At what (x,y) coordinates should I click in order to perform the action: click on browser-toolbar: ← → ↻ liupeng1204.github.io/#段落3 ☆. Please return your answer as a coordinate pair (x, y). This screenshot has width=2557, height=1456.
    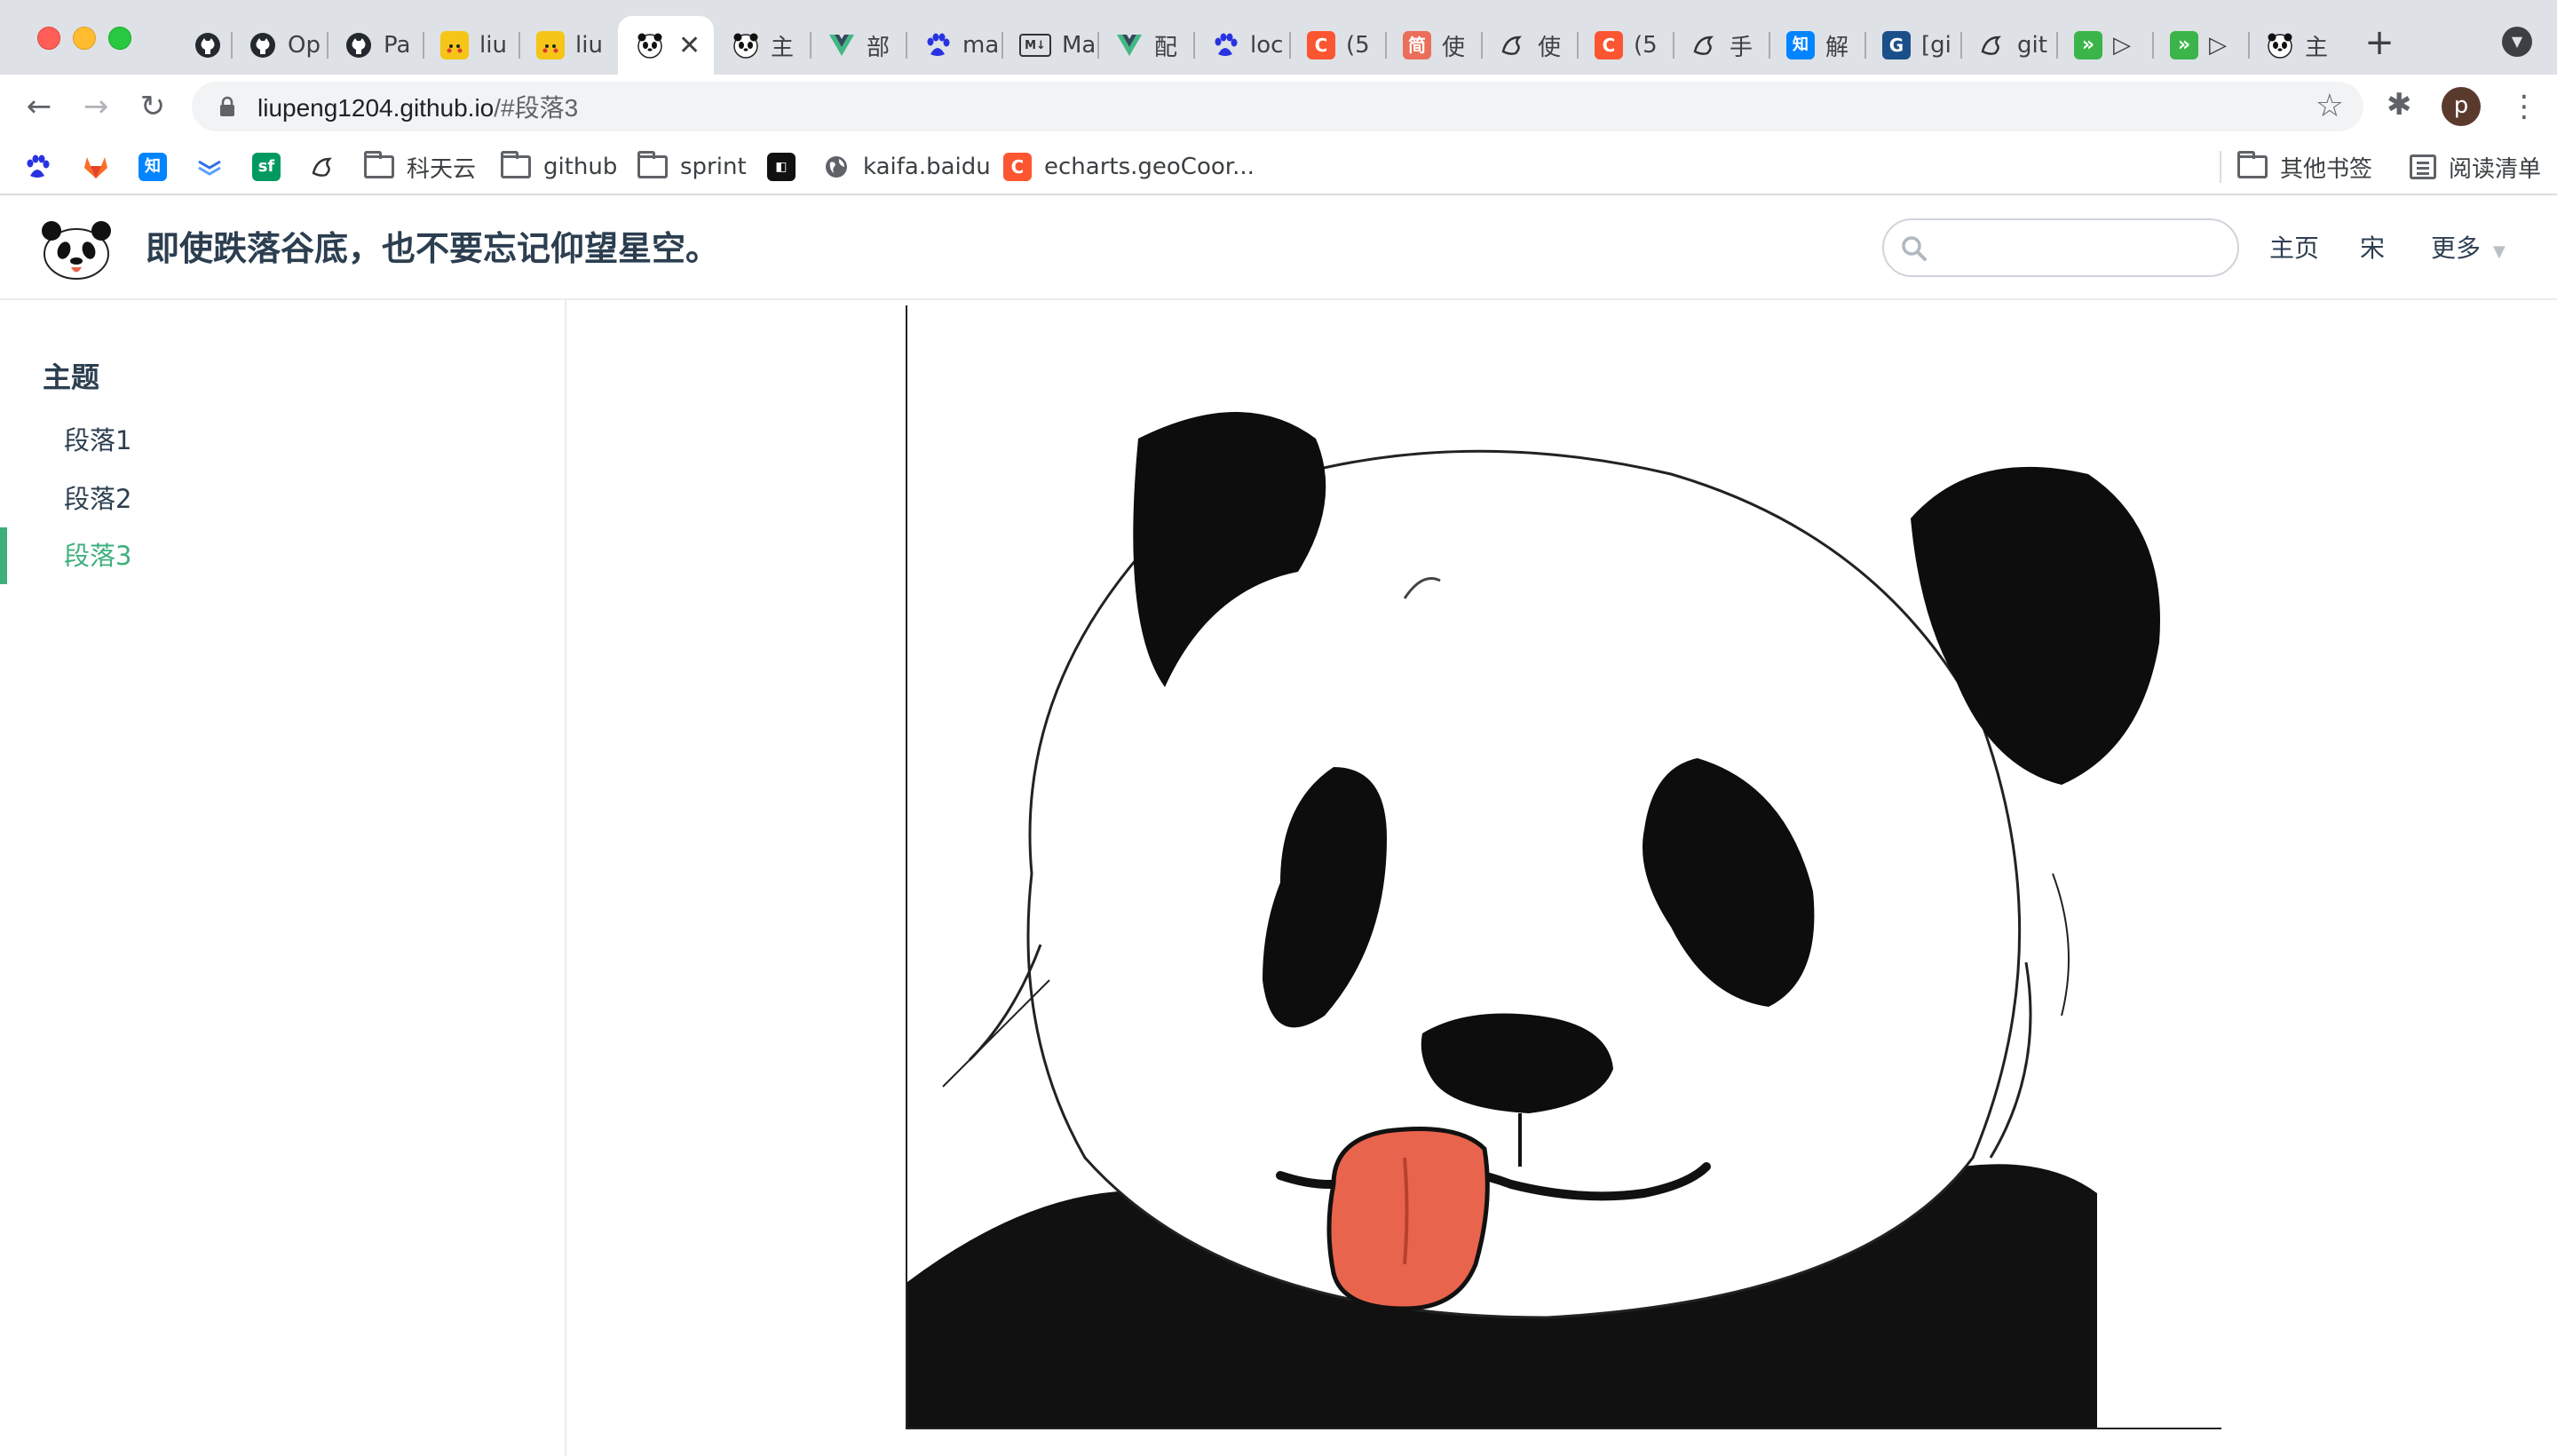
    Looking at the image, I should click on (1278, 106).